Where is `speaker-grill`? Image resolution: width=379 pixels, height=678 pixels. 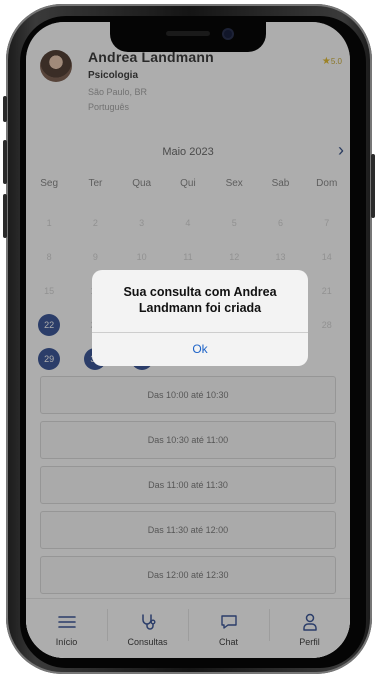
speaker-grill is located at coordinates (188, 33).